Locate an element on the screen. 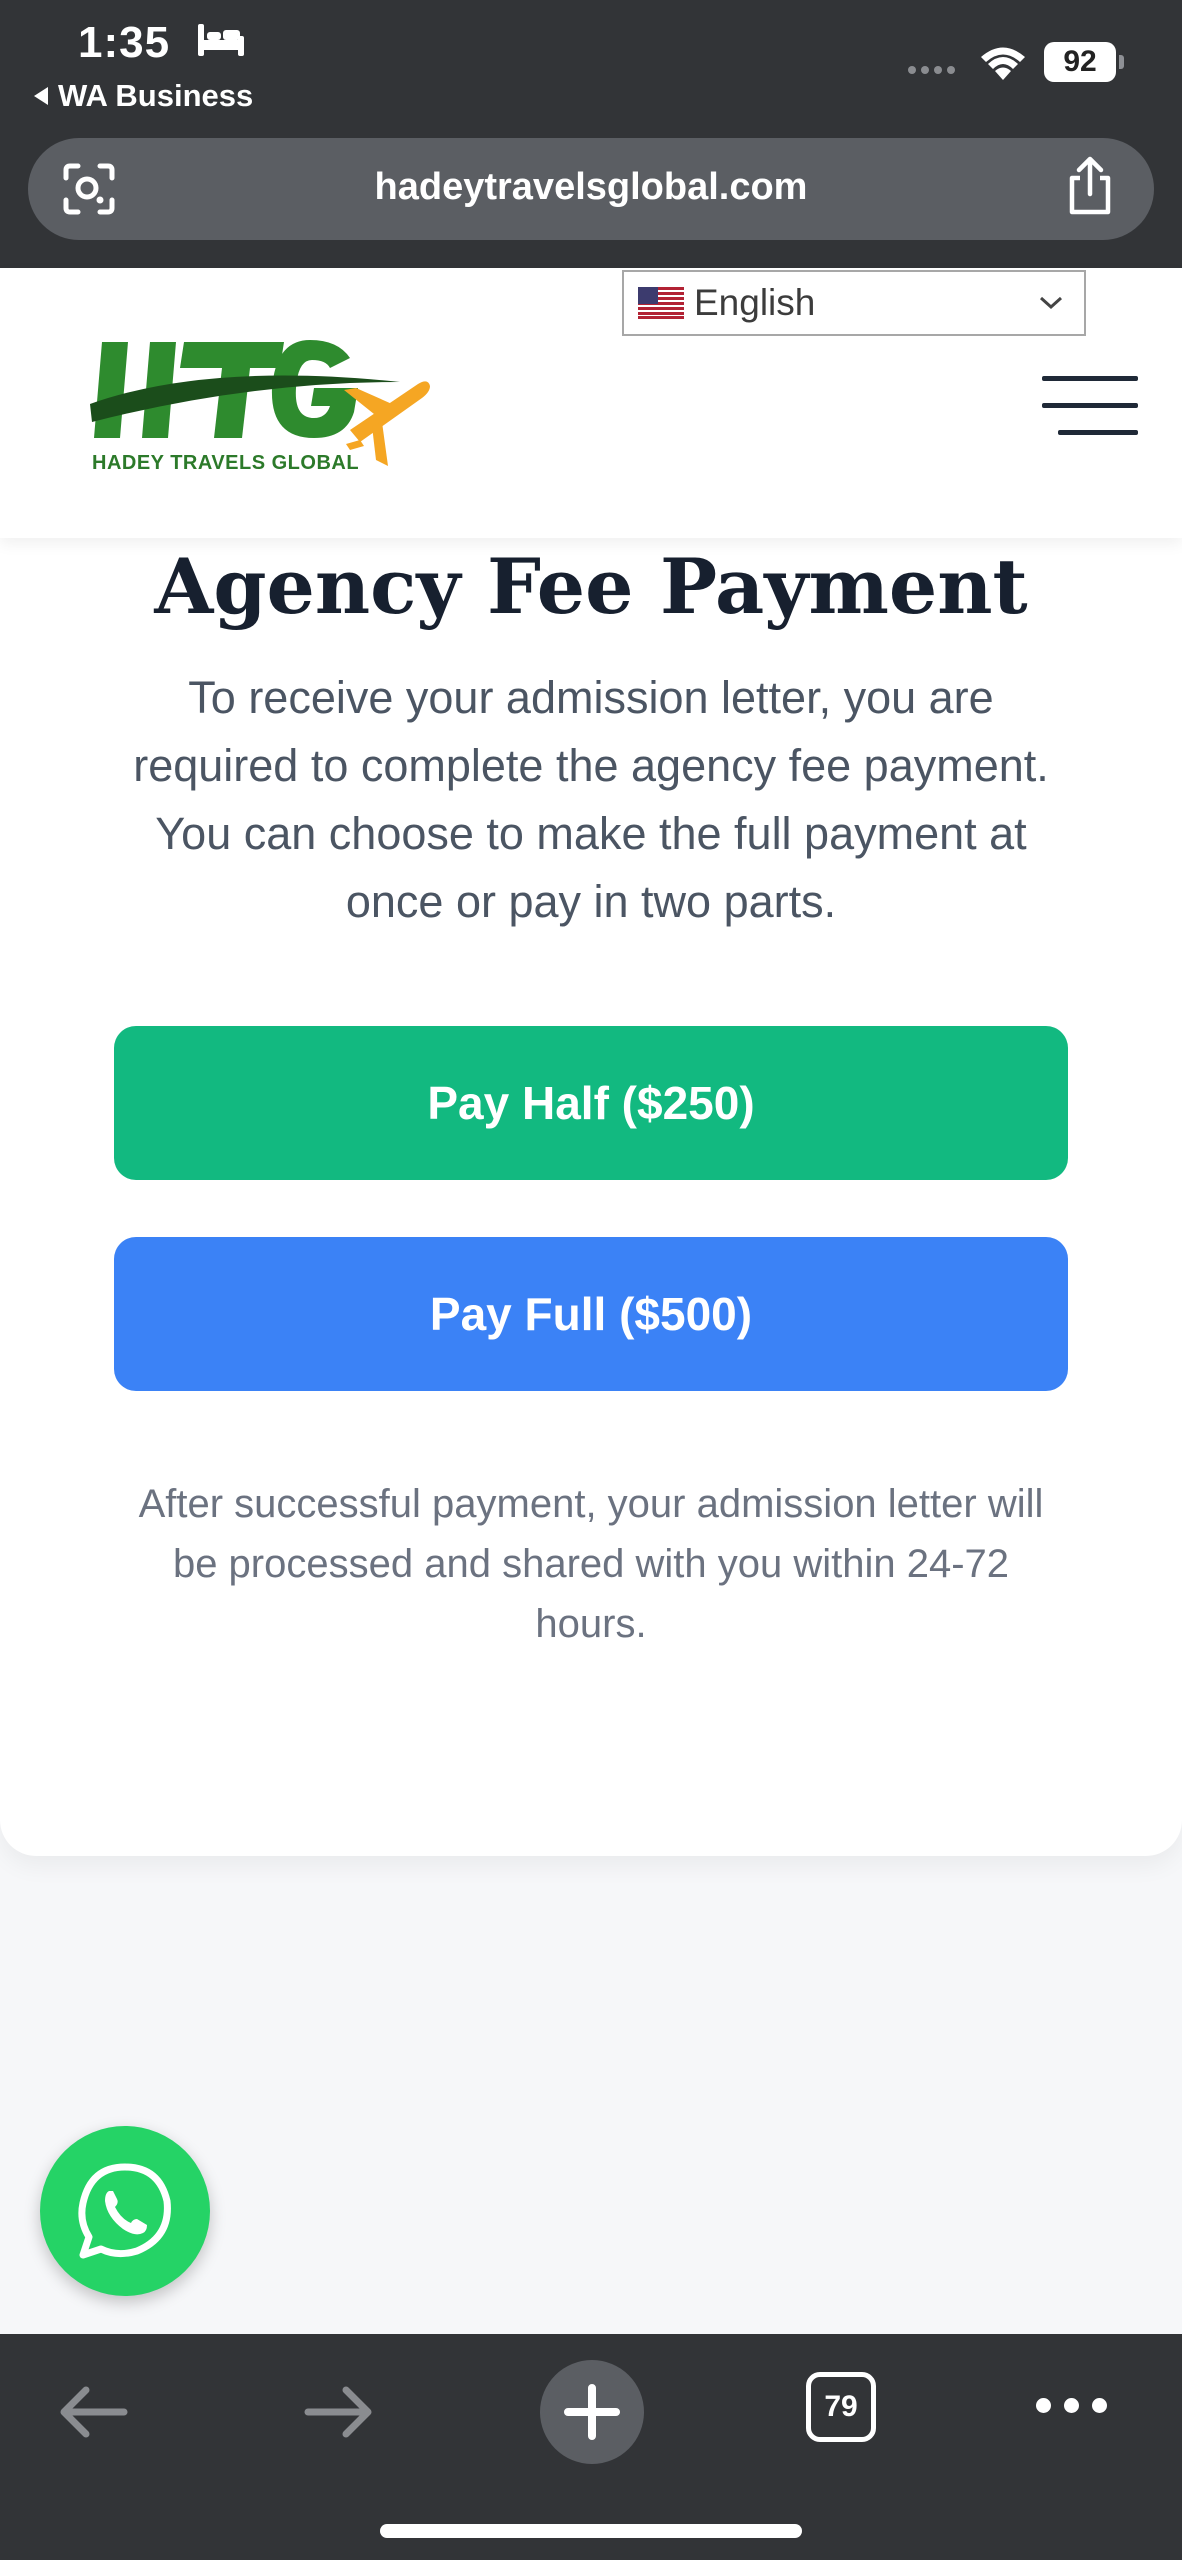 This screenshot has height=2560, width=1182. wifi-icon is located at coordinates (1003, 63).